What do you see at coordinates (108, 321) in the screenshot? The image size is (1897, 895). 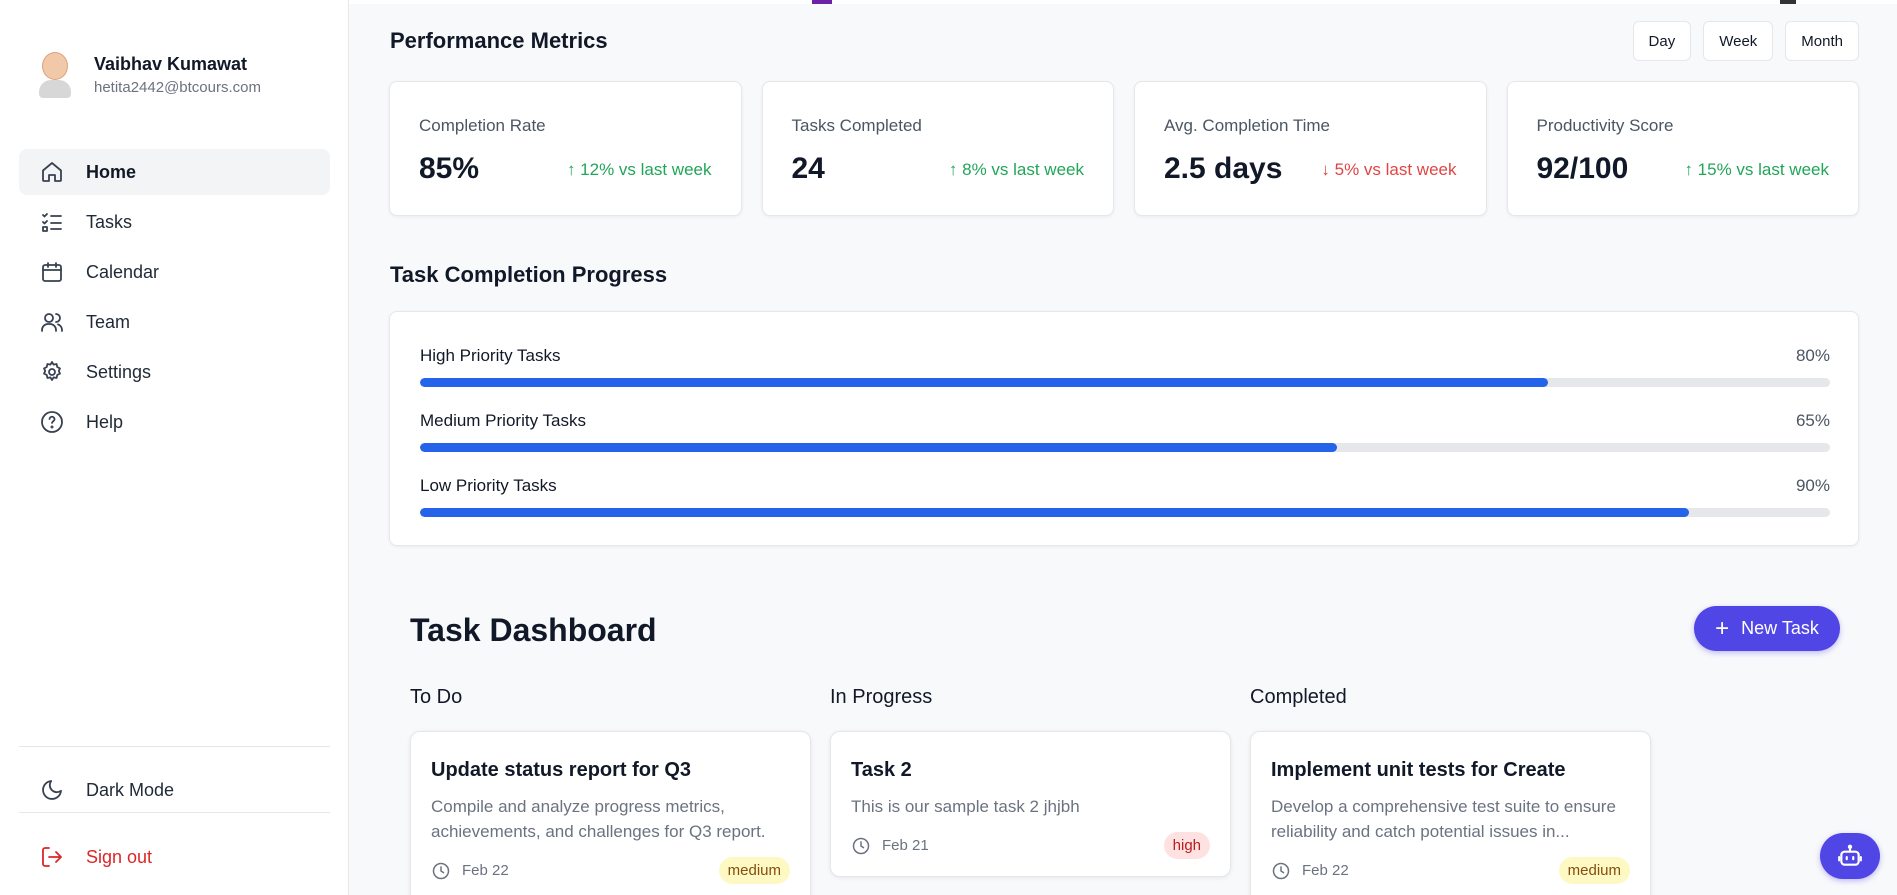 I see `sidebar-item-label: Team` at bounding box center [108, 321].